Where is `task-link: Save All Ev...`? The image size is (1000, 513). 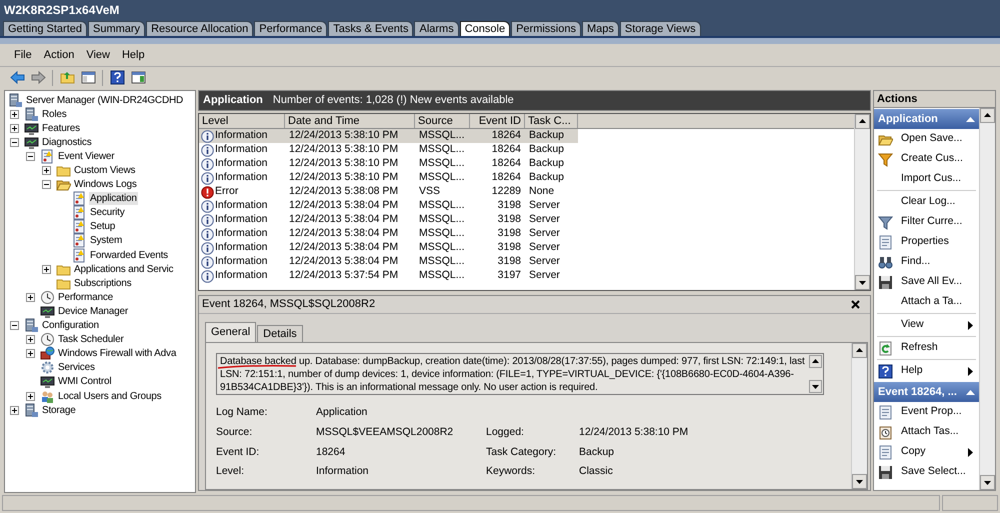 task-link: Save All Ev... is located at coordinates (926, 282).